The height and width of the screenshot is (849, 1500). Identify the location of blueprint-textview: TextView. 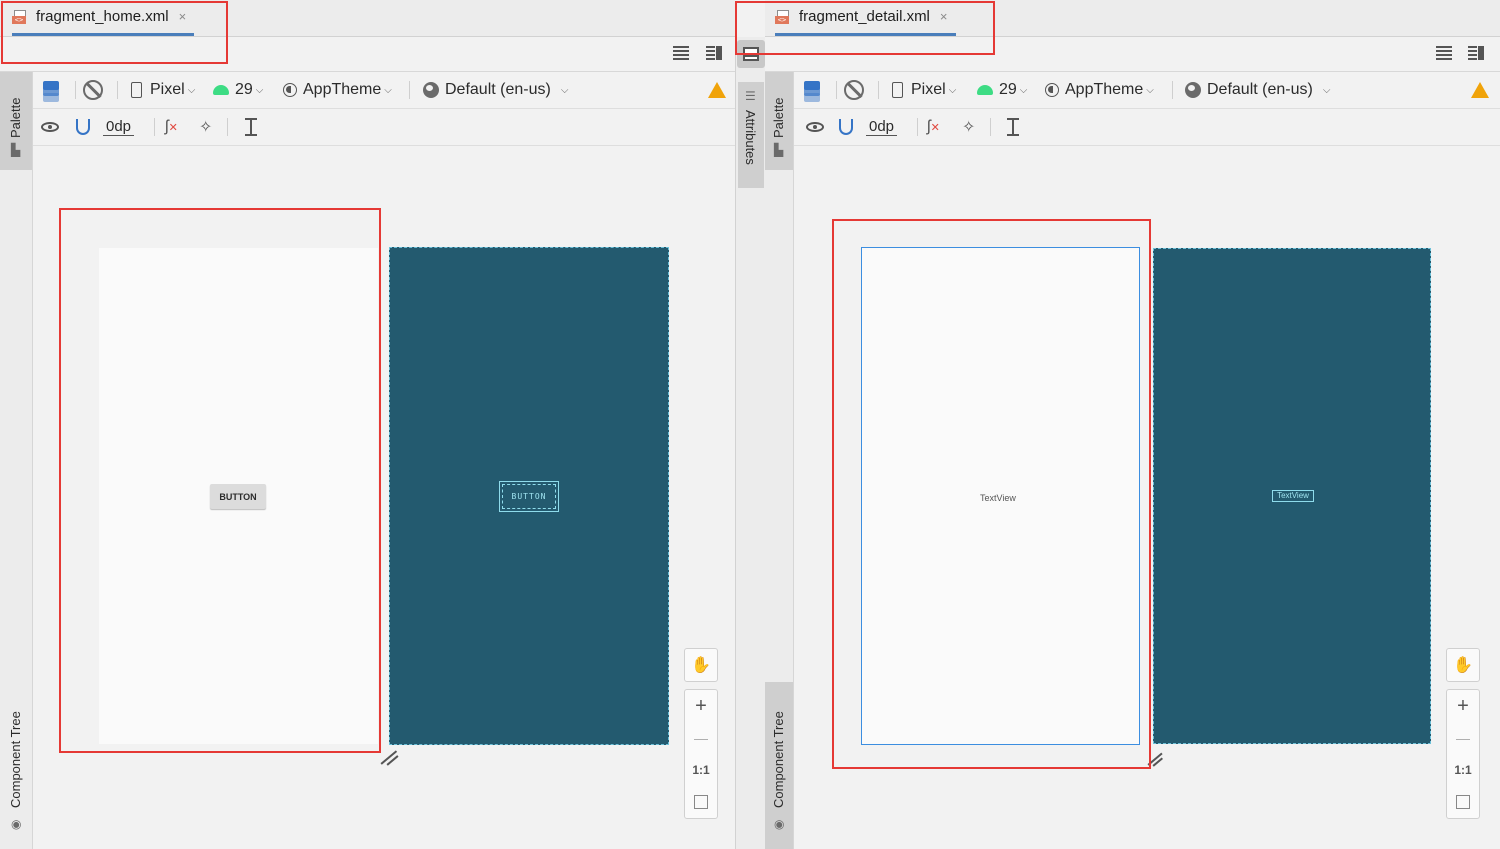
(1293, 496).